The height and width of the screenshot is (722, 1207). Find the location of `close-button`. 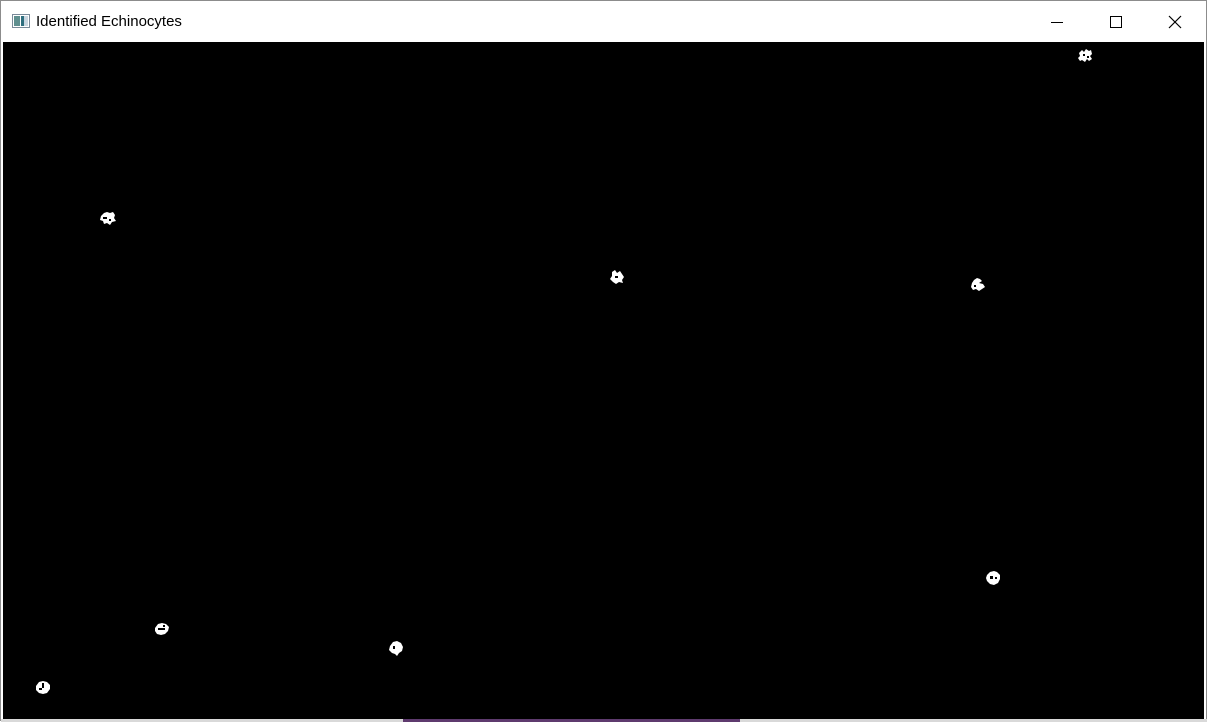

close-button is located at coordinates (1175, 21).